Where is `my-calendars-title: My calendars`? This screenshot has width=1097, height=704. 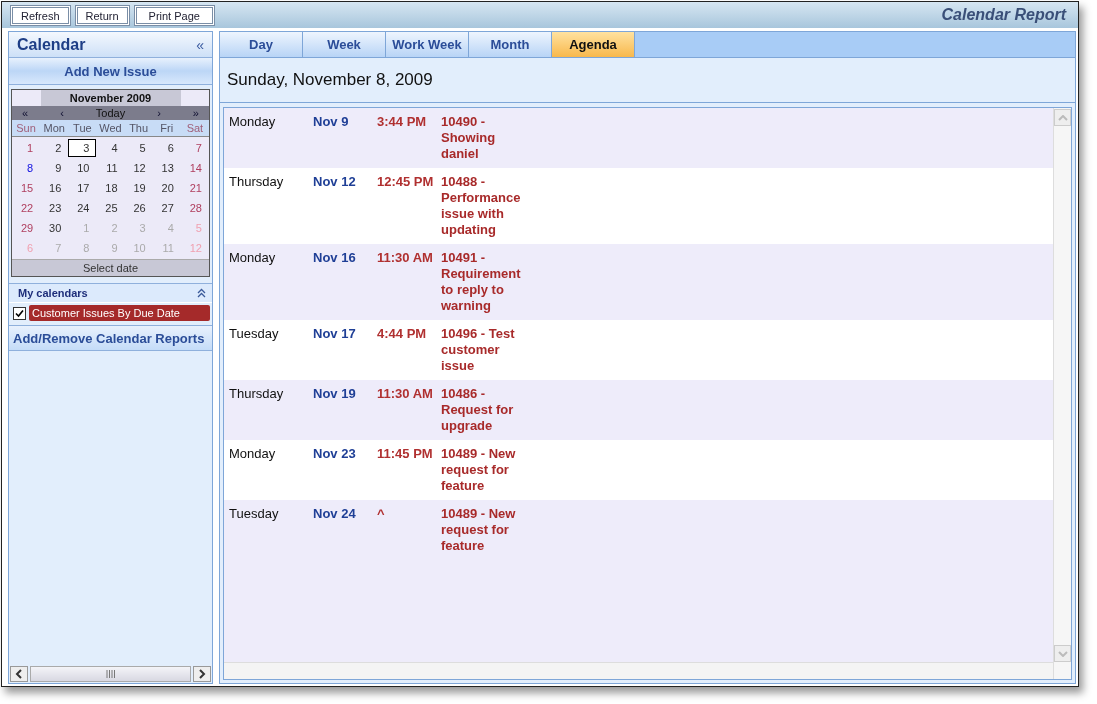 my-calendars-title: My calendars is located at coordinates (53, 293).